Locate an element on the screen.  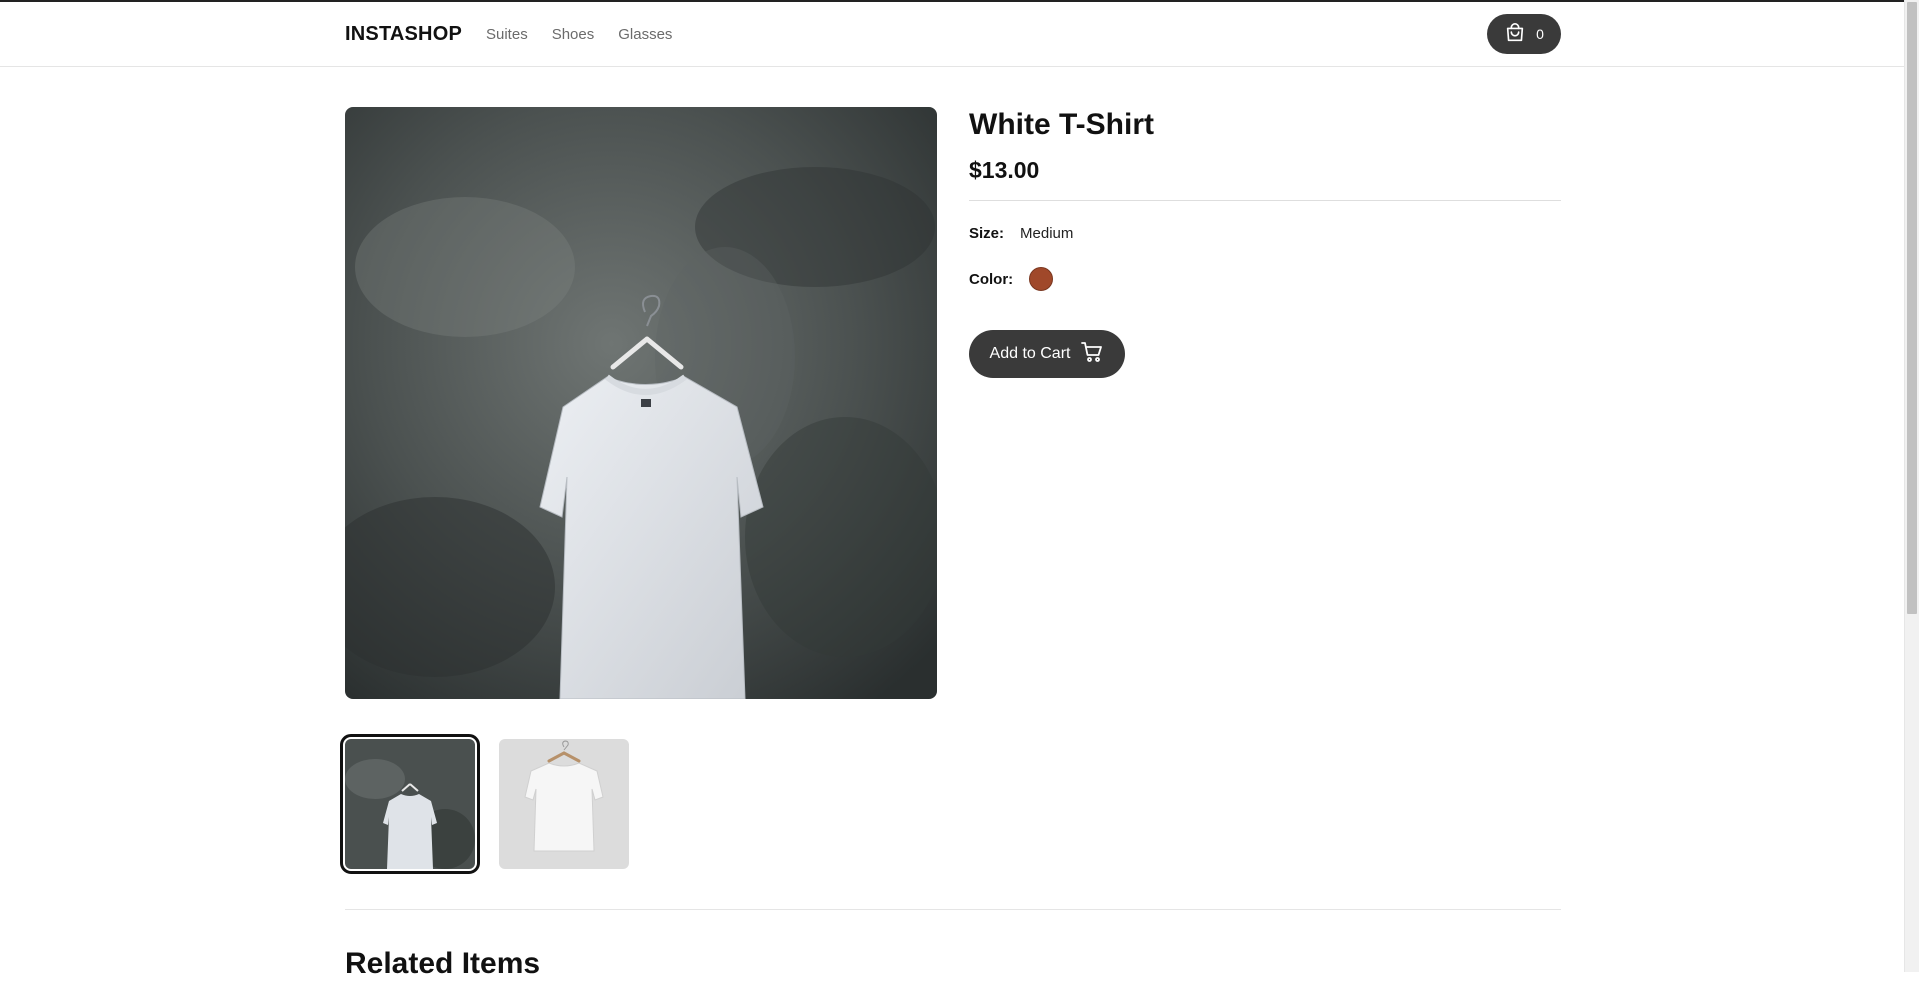
navbar-inner: INSTASHOP Suites Shoes Glasses 0 is located at coordinates (953, 34).